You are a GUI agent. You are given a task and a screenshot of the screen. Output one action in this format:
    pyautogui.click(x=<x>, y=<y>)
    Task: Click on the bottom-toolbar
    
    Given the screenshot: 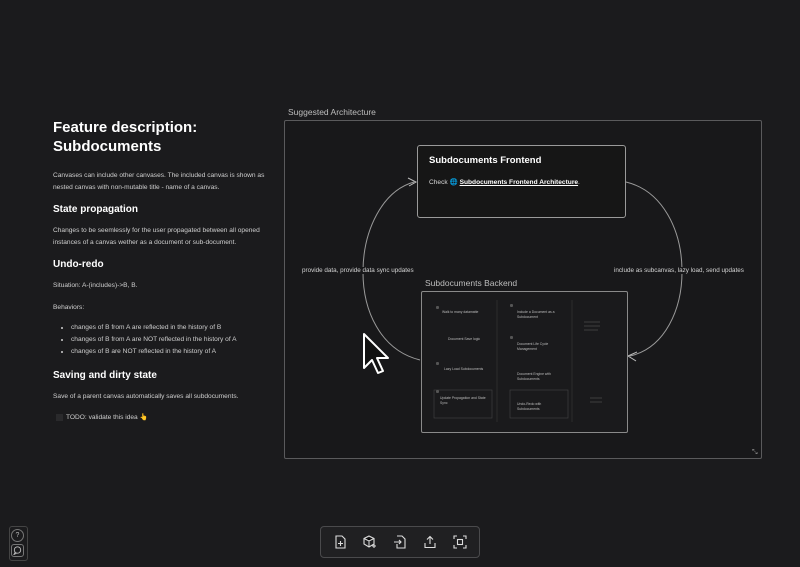 What is the action you would take?
    pyautogui.click(x=400, y=542)
    